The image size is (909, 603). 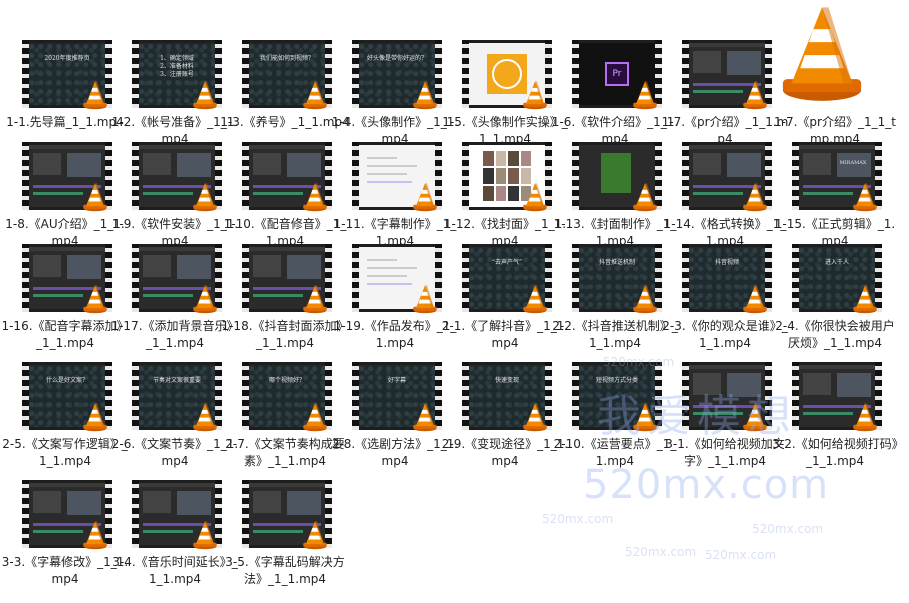 What do you see at coordinates (286, 380) in the screenshot?
I see `thumb-caption: 哪个视频好？` at bounding box center [286, 380].